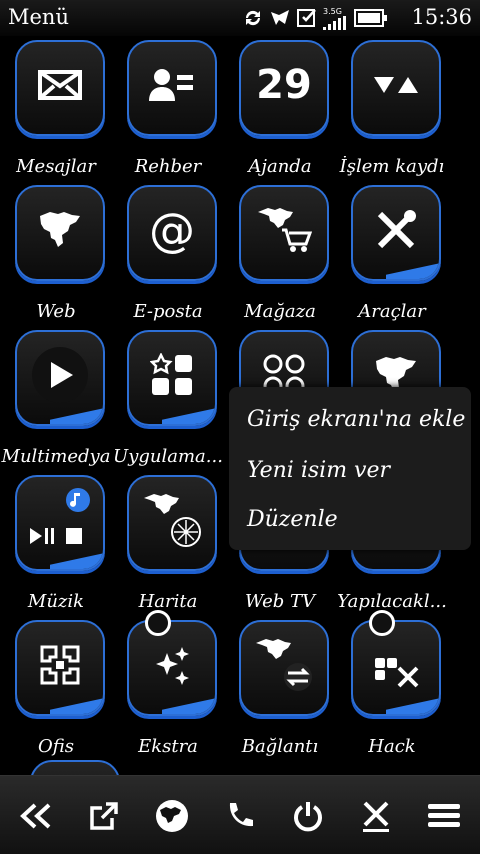 The width and height of the screenshot is (480, 854). I want to click on menu-item-add-to-home: Giriş ekranı'na ekle, so click(356, 419).